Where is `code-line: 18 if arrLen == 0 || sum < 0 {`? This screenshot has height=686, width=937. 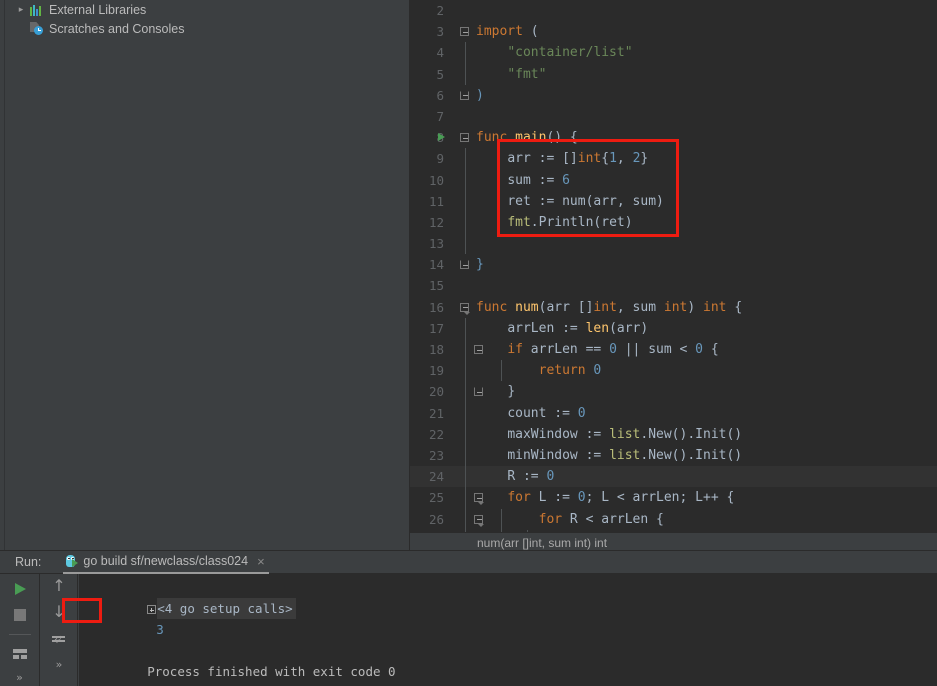 code-line: 18 if arrLen == 0 || sum < 0 { is located at coordinates (673, 350).